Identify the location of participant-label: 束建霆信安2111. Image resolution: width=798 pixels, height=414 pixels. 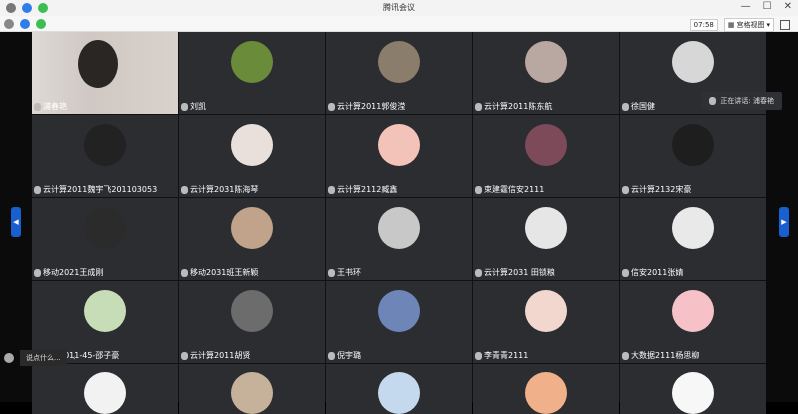
(509, 189).